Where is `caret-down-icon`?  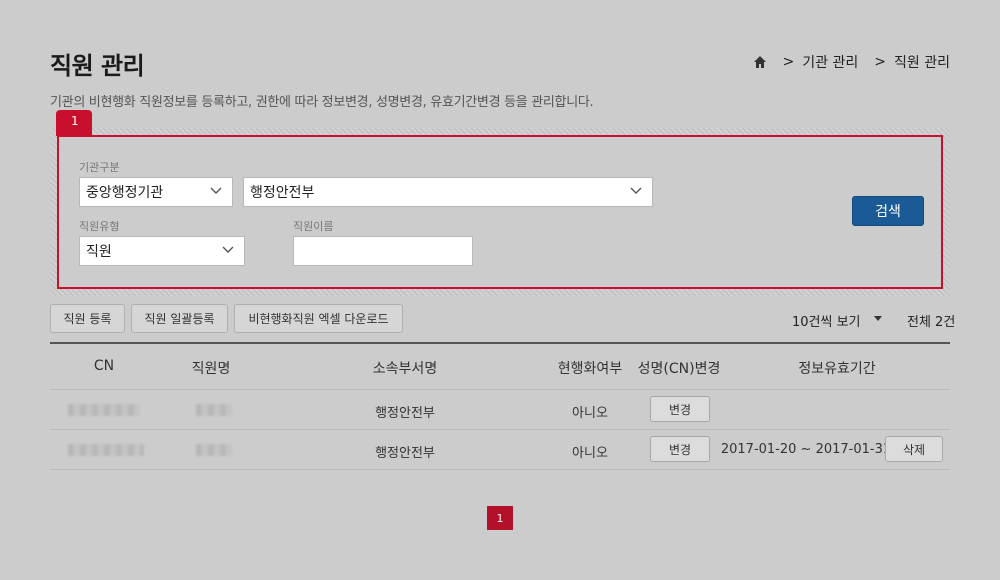
caret-down-icon is located at coordinates (878, 318).